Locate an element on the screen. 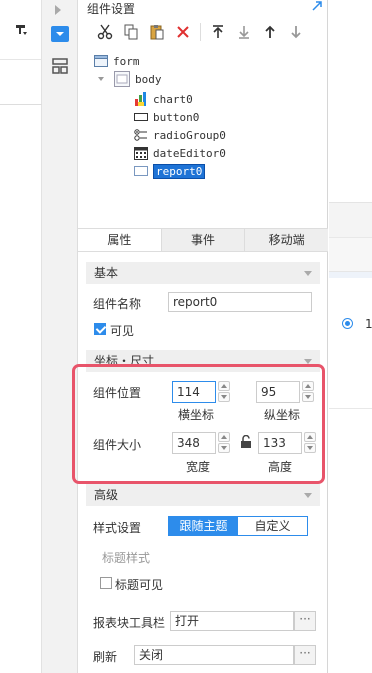  component-name-label: 组件名称 is located at coordinates (117, 304).